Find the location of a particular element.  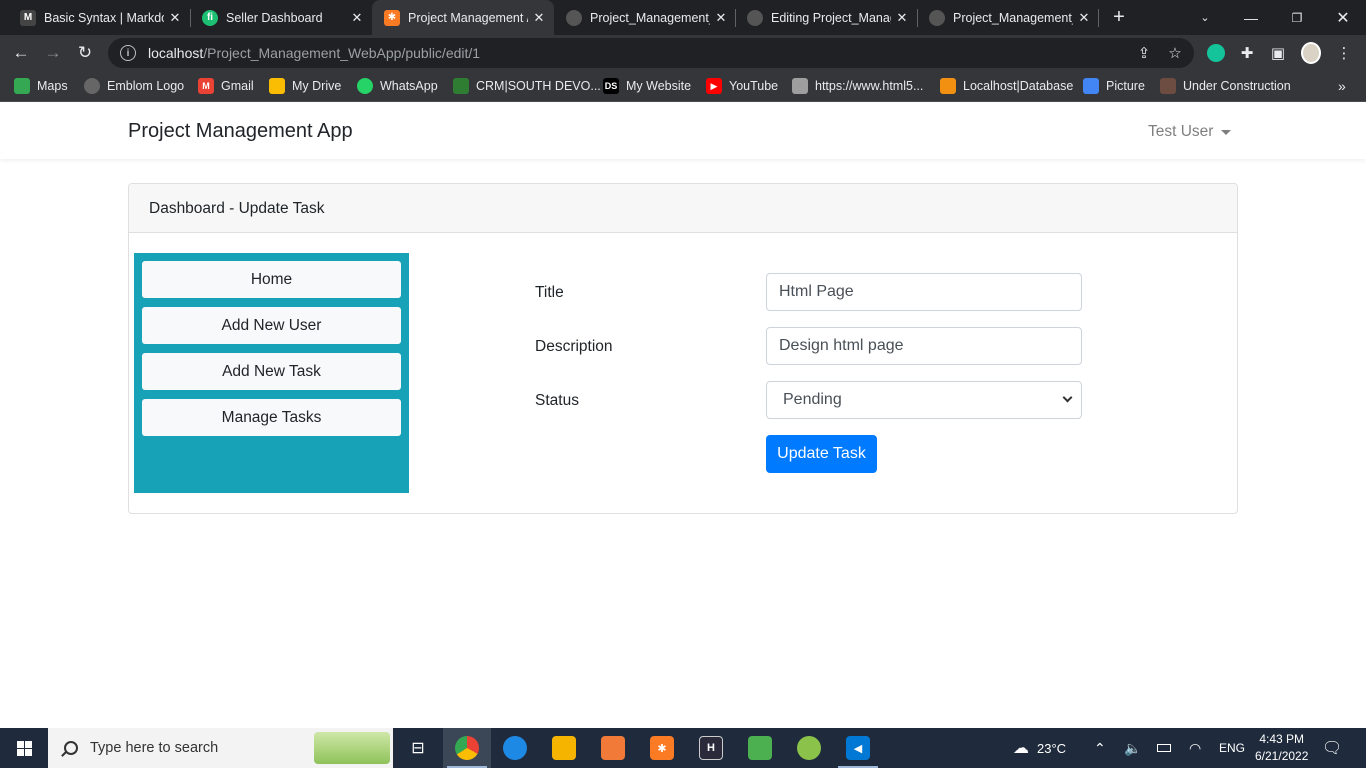

tab-title: Editing Project_Manag is located at coordinates (831, 17).